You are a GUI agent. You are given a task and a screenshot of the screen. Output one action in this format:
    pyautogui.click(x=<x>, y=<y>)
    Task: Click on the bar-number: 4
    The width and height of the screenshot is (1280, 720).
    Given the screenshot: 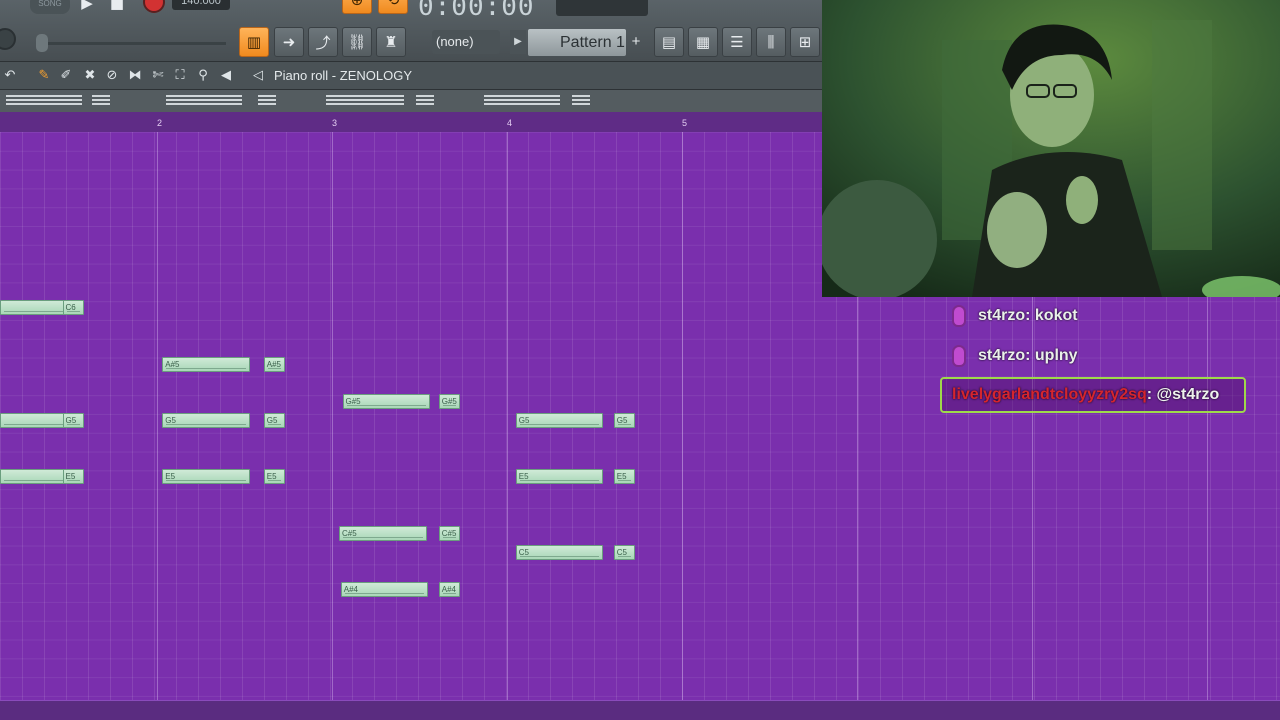 What is the action you would take?
    pyautogui.click(x=510, y=123)
    